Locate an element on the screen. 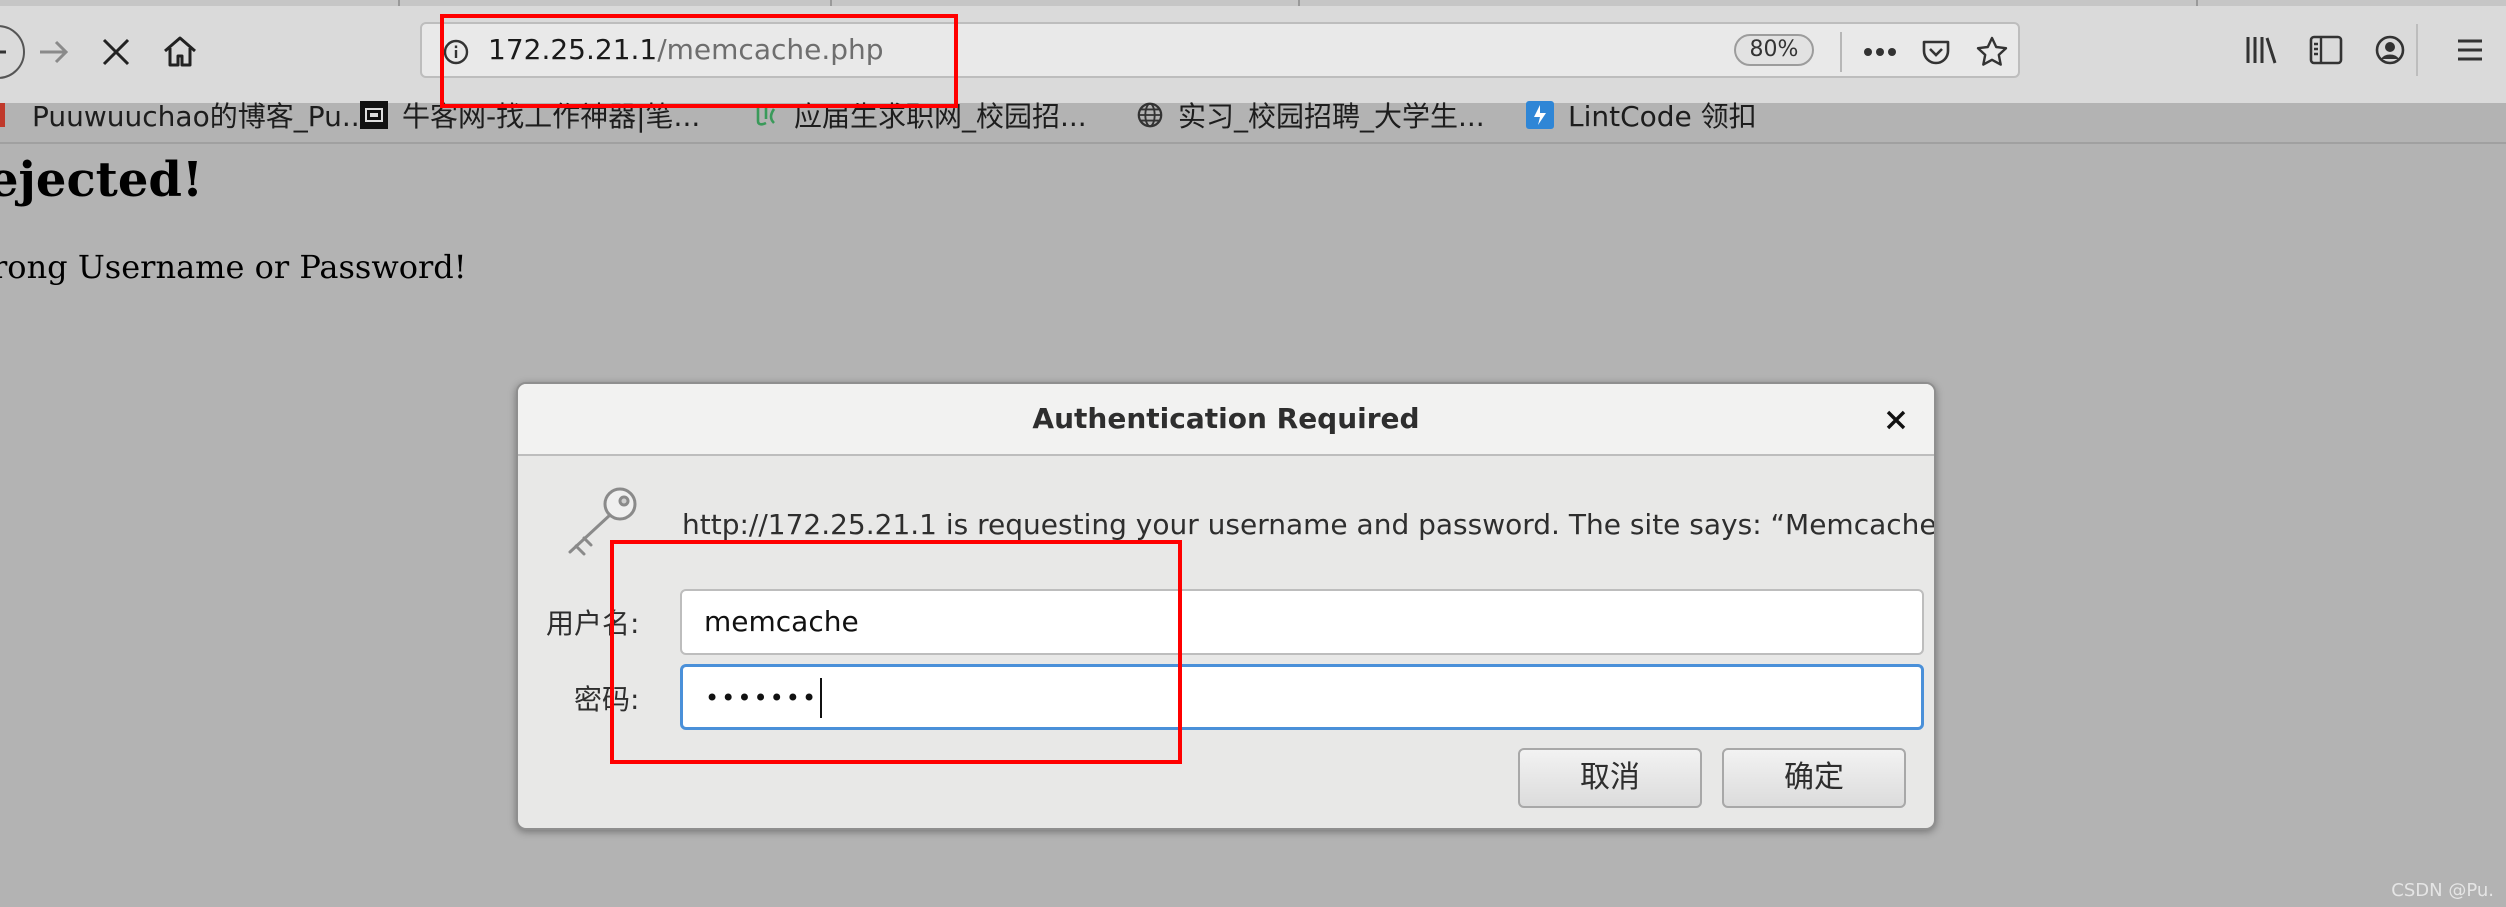 This screenshot has width=2506, height=907. library-button is located at coordinates (2262, 50).